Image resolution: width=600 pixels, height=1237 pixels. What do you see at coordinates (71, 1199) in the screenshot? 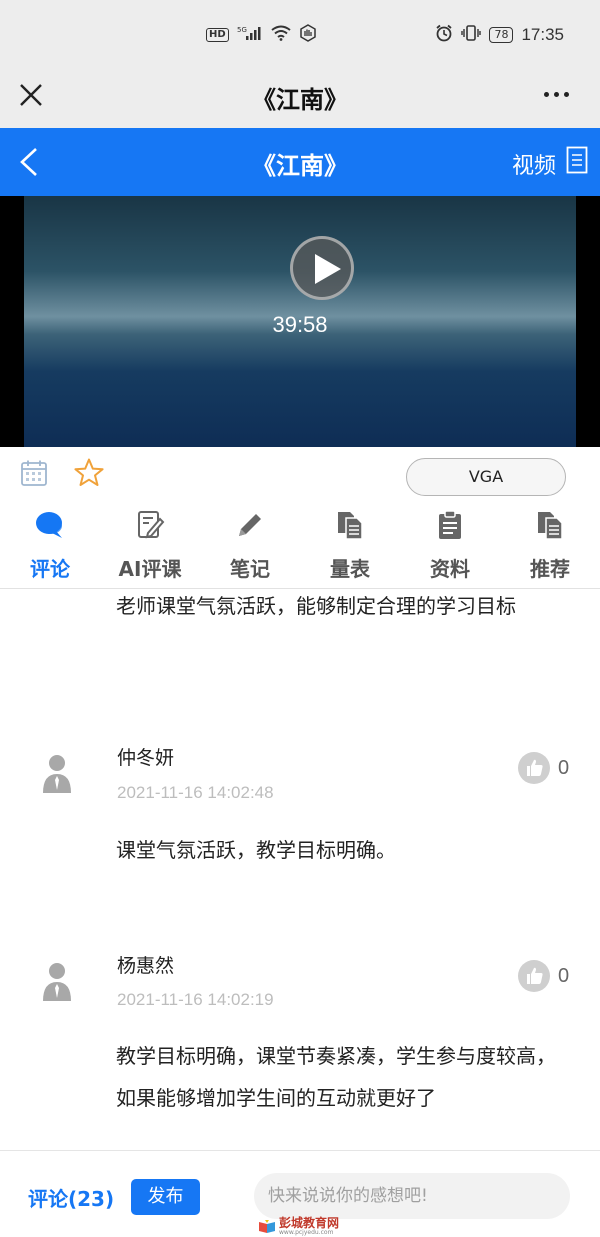
I see `comment-count: 评论(23)` at bounding box center [71, 1199].